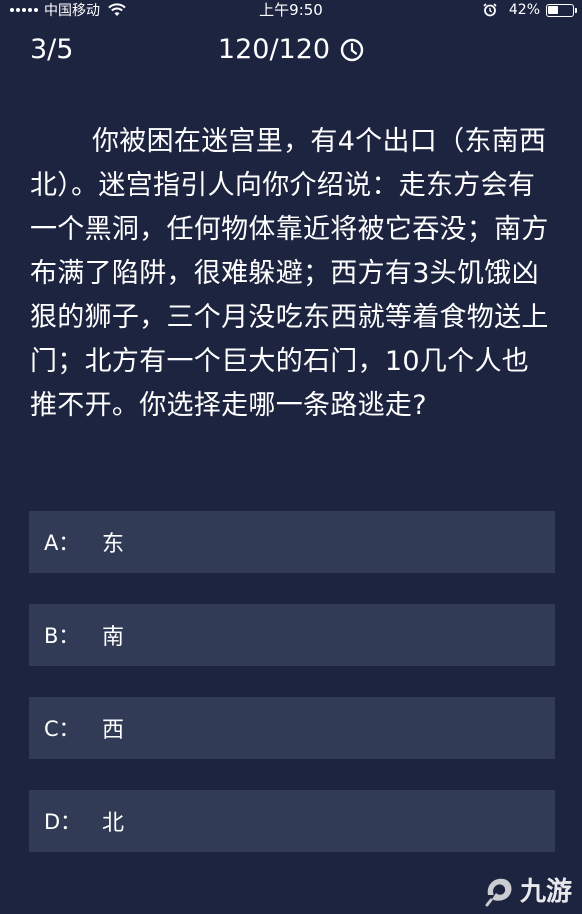 This screenshot has width=582, height=914. I want to click on clock-icon, so click(352, 50).